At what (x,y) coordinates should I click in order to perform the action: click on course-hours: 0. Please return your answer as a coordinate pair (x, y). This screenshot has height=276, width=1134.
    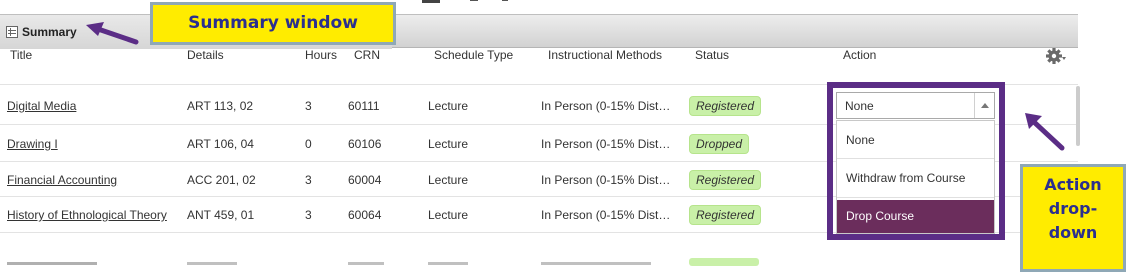
    Looking at the image, I should click on (308, 144).